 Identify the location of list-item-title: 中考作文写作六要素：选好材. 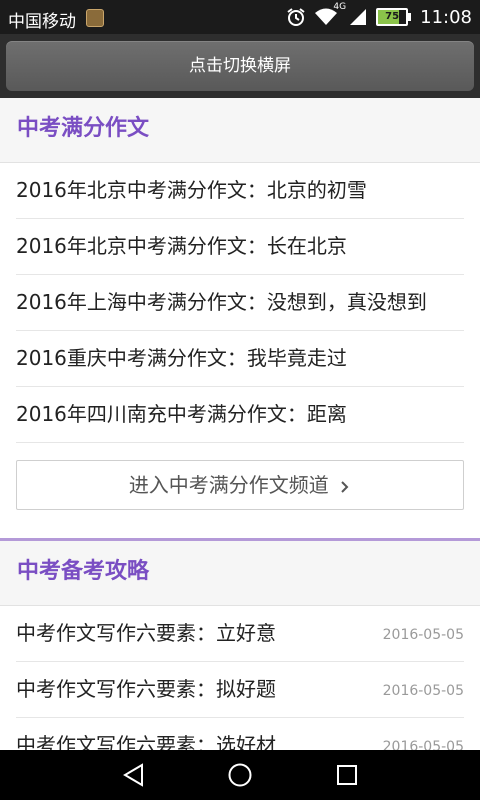
(146, 741).